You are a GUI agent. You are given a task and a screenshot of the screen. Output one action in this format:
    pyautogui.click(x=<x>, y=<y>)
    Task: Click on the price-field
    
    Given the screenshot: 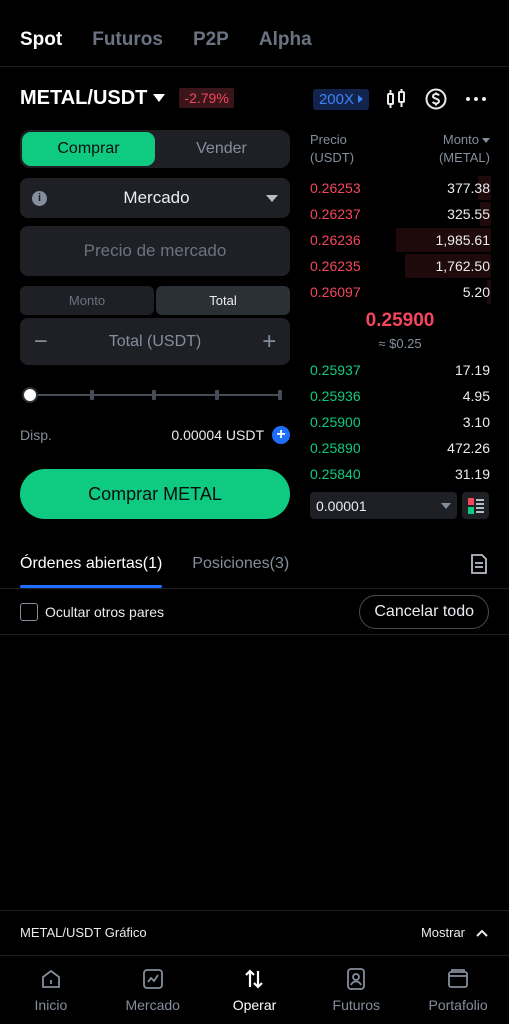 What is the action you would take?
    pyautogui.click(x=155, y=251)
    